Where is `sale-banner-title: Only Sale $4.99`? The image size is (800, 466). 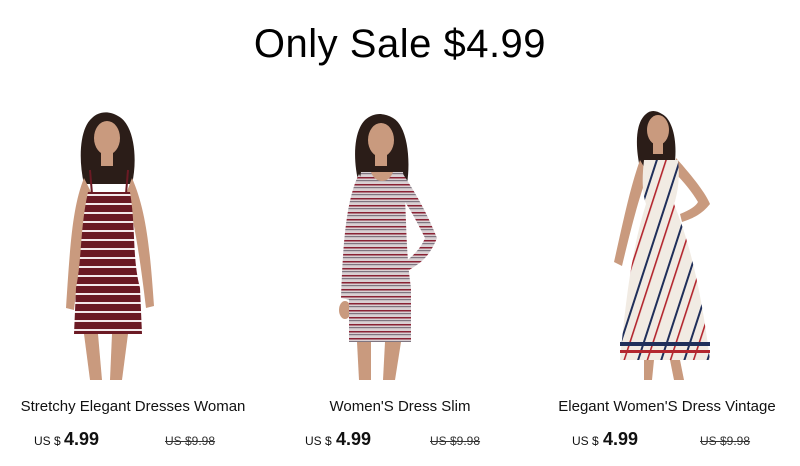
sale-banner-title: Only Sale $4.99 is located at coordinates (400, 44).